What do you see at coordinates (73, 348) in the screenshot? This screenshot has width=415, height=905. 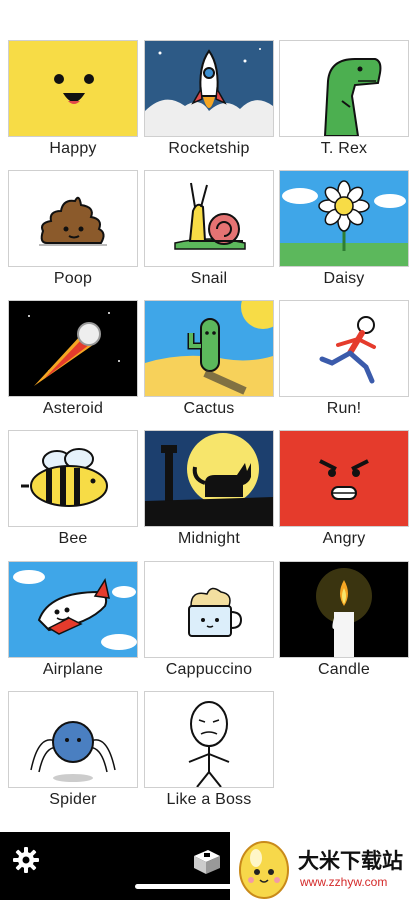 I see `asteroid-icon` at bounding box center [73, 348].